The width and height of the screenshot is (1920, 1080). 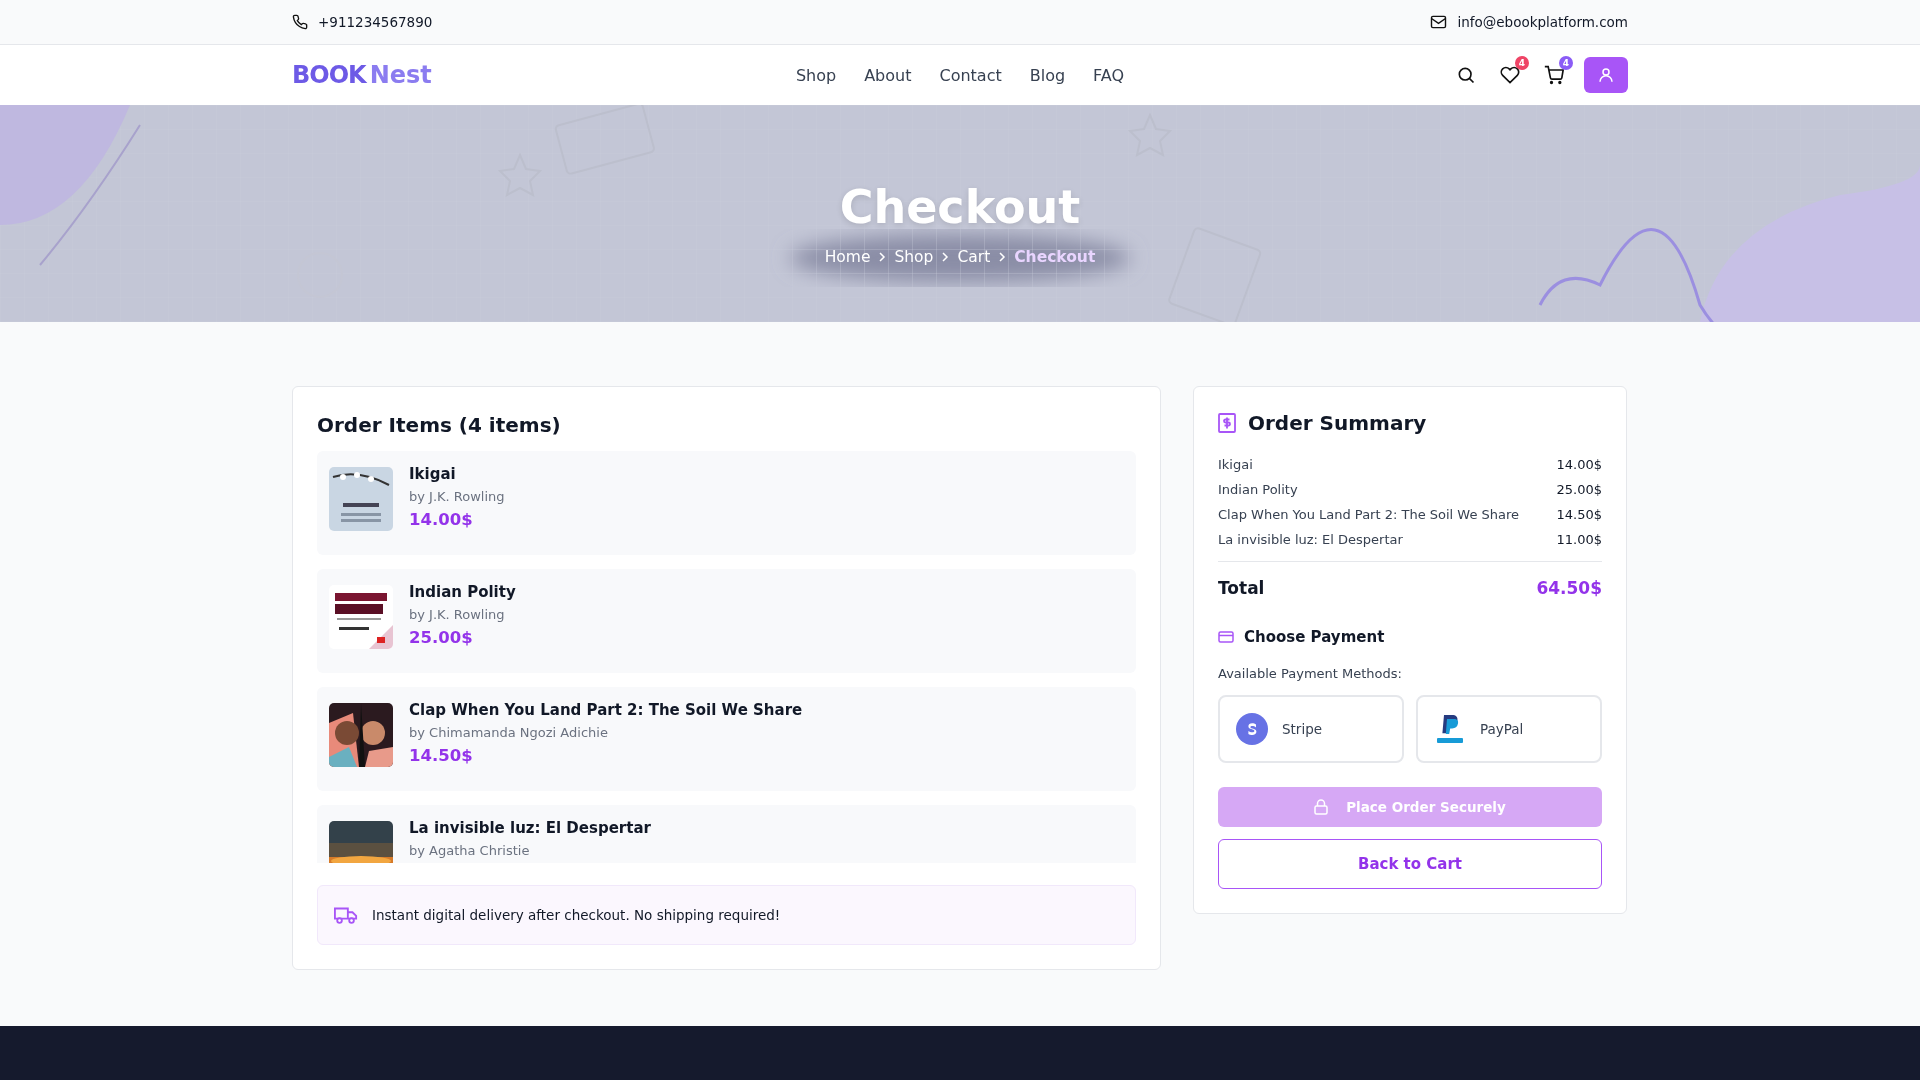 I want to click on search-icon, so click(x=1466, y=75).